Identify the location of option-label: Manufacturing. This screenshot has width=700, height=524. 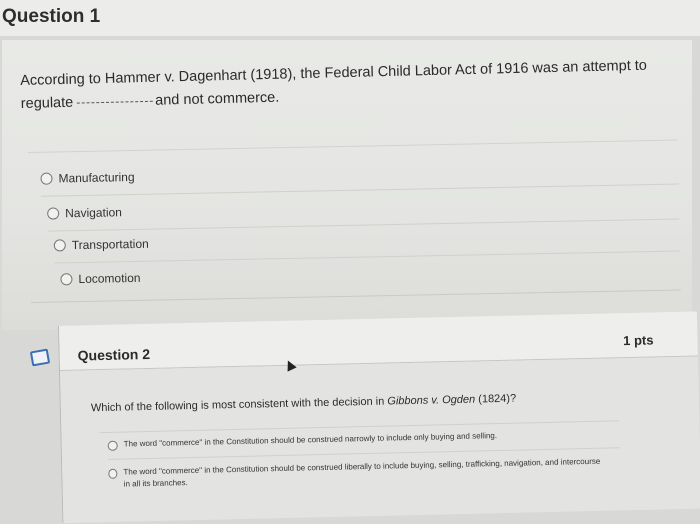
(96, 177).